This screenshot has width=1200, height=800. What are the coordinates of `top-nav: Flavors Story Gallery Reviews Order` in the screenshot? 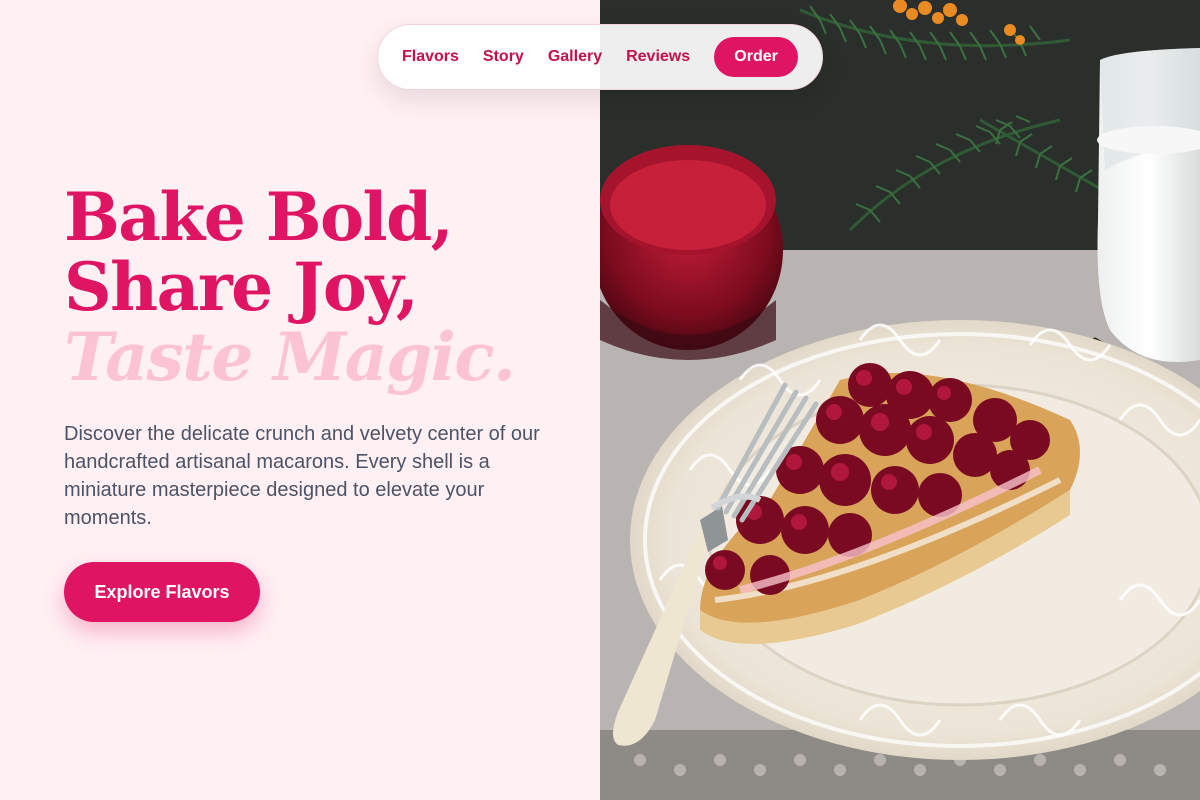 It's located at (600, 57).